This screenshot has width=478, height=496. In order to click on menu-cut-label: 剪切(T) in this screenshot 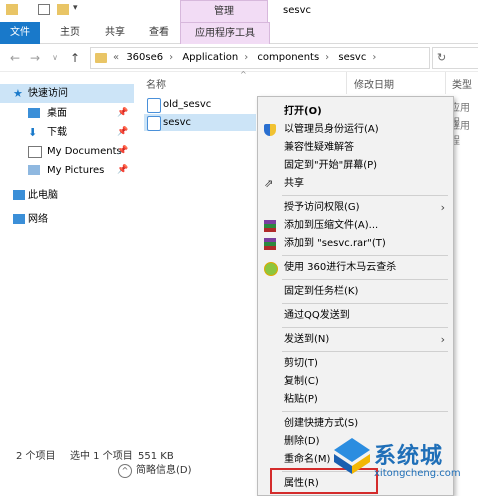, I will do `click(301, 363)`.